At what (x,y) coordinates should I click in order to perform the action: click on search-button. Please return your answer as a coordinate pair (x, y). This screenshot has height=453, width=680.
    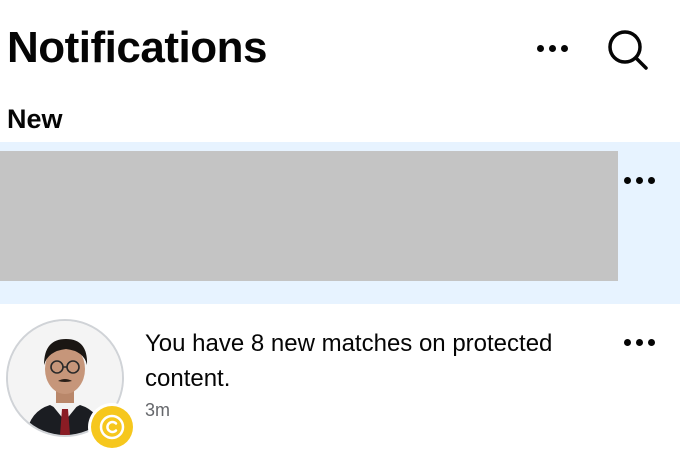
    Looking at the image, I should click on (628, 50).